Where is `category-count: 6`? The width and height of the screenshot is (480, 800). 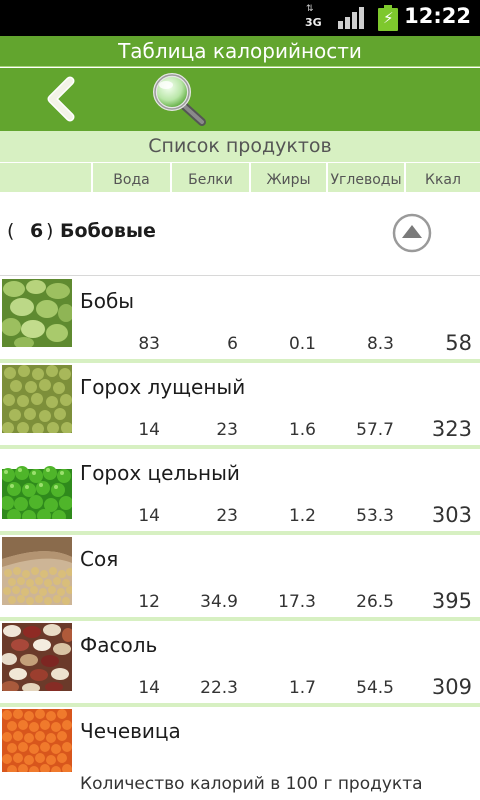 category-count: 6 is located at coordinates (37, 231).